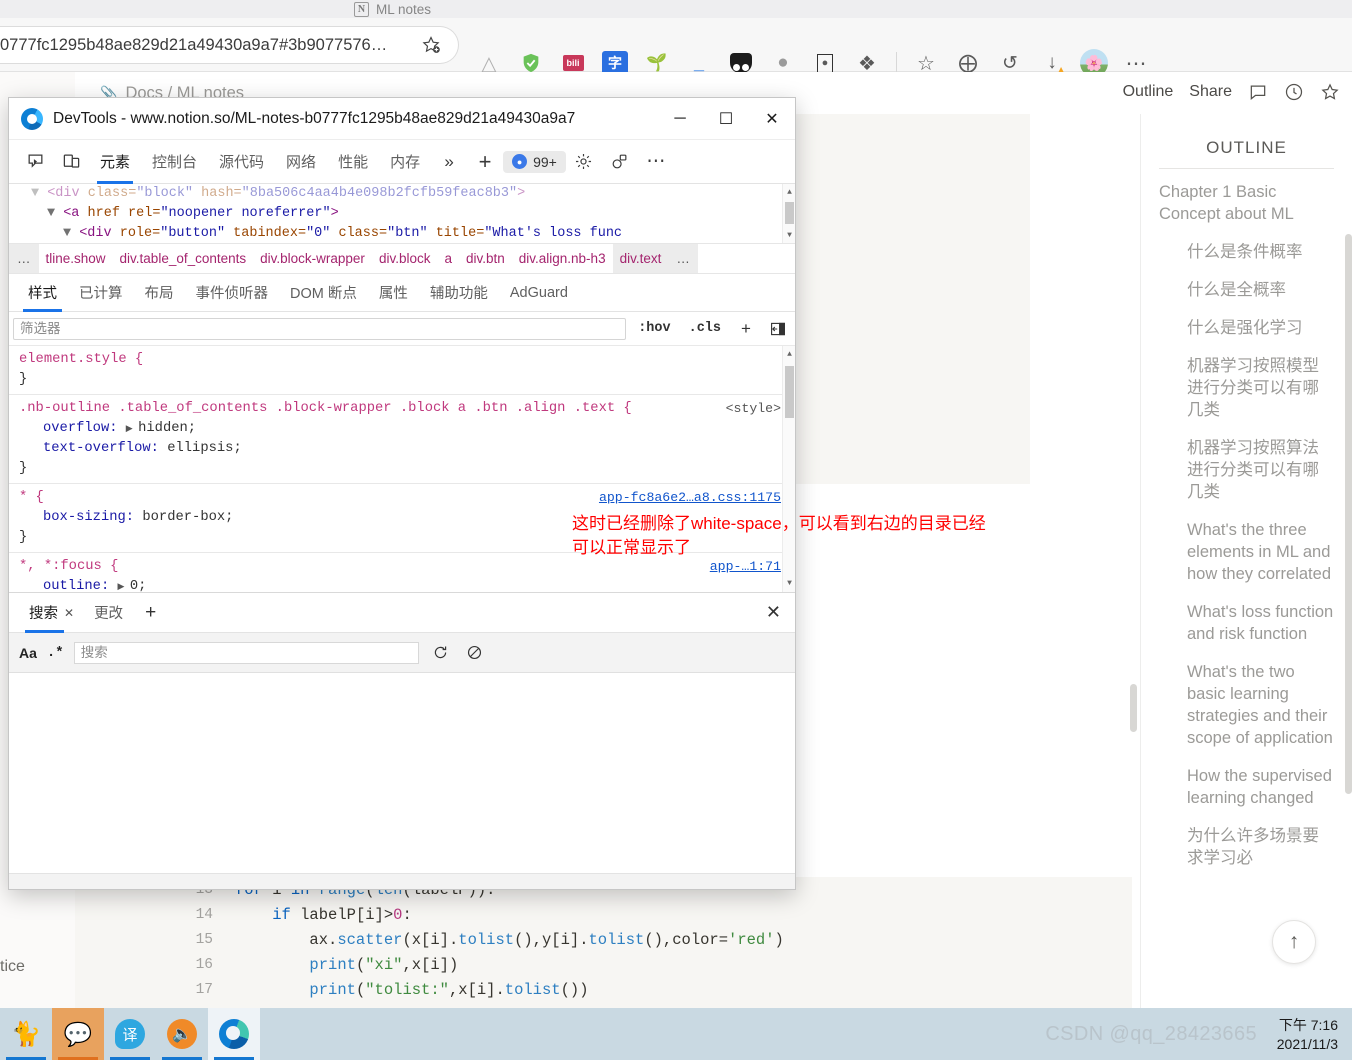 This screenshot has width=1352, height=1060. I want to click on css-source-link: app-…1:71, so click(745, 567).